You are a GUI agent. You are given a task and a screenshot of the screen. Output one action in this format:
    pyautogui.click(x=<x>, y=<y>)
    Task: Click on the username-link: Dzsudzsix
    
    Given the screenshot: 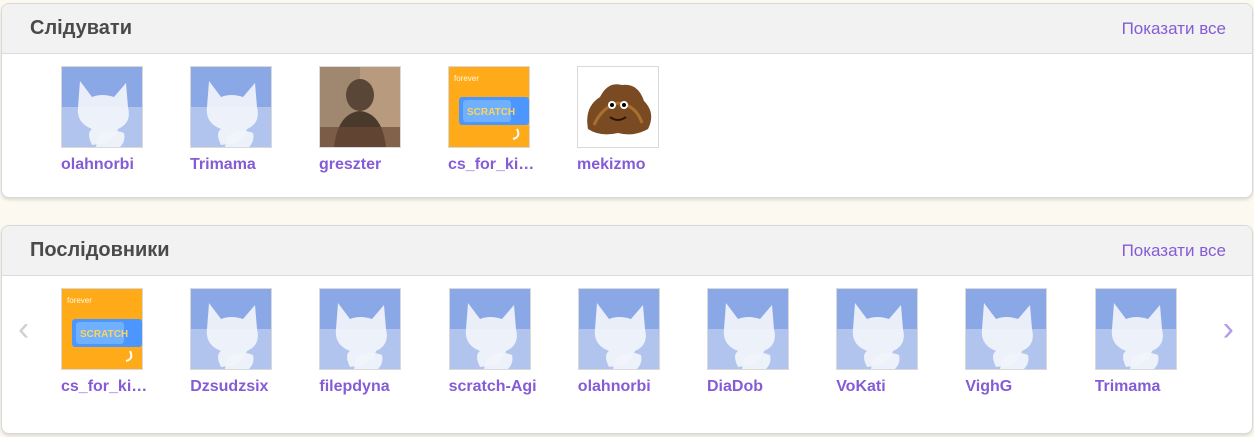 What is the action you would take?
    pyautogui.click(x=235, y=387)
    